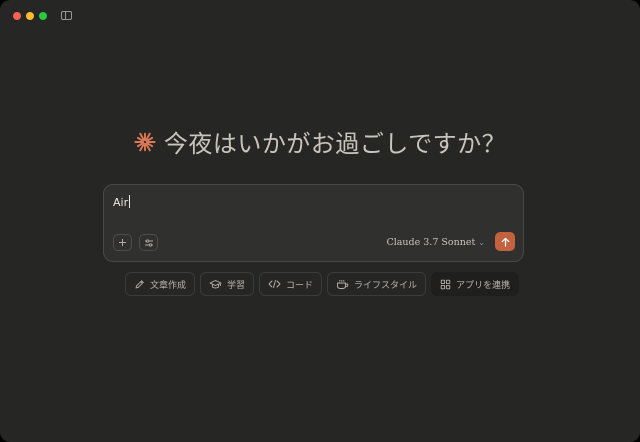 Image resolution: width=640 pixels, height=442 pixels. I want to click on close-window-button, so click(17, 16).